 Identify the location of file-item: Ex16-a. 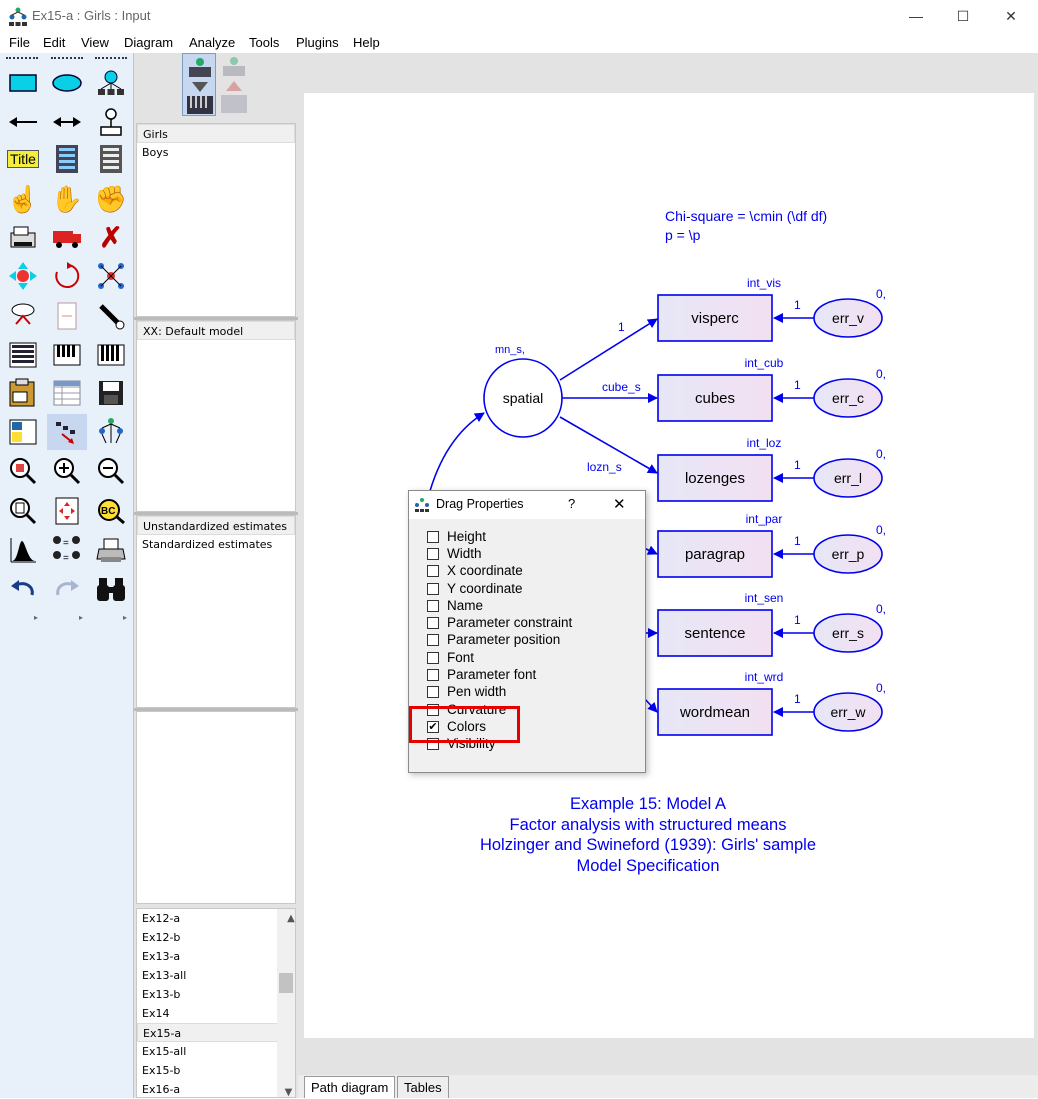
(216, 1088).